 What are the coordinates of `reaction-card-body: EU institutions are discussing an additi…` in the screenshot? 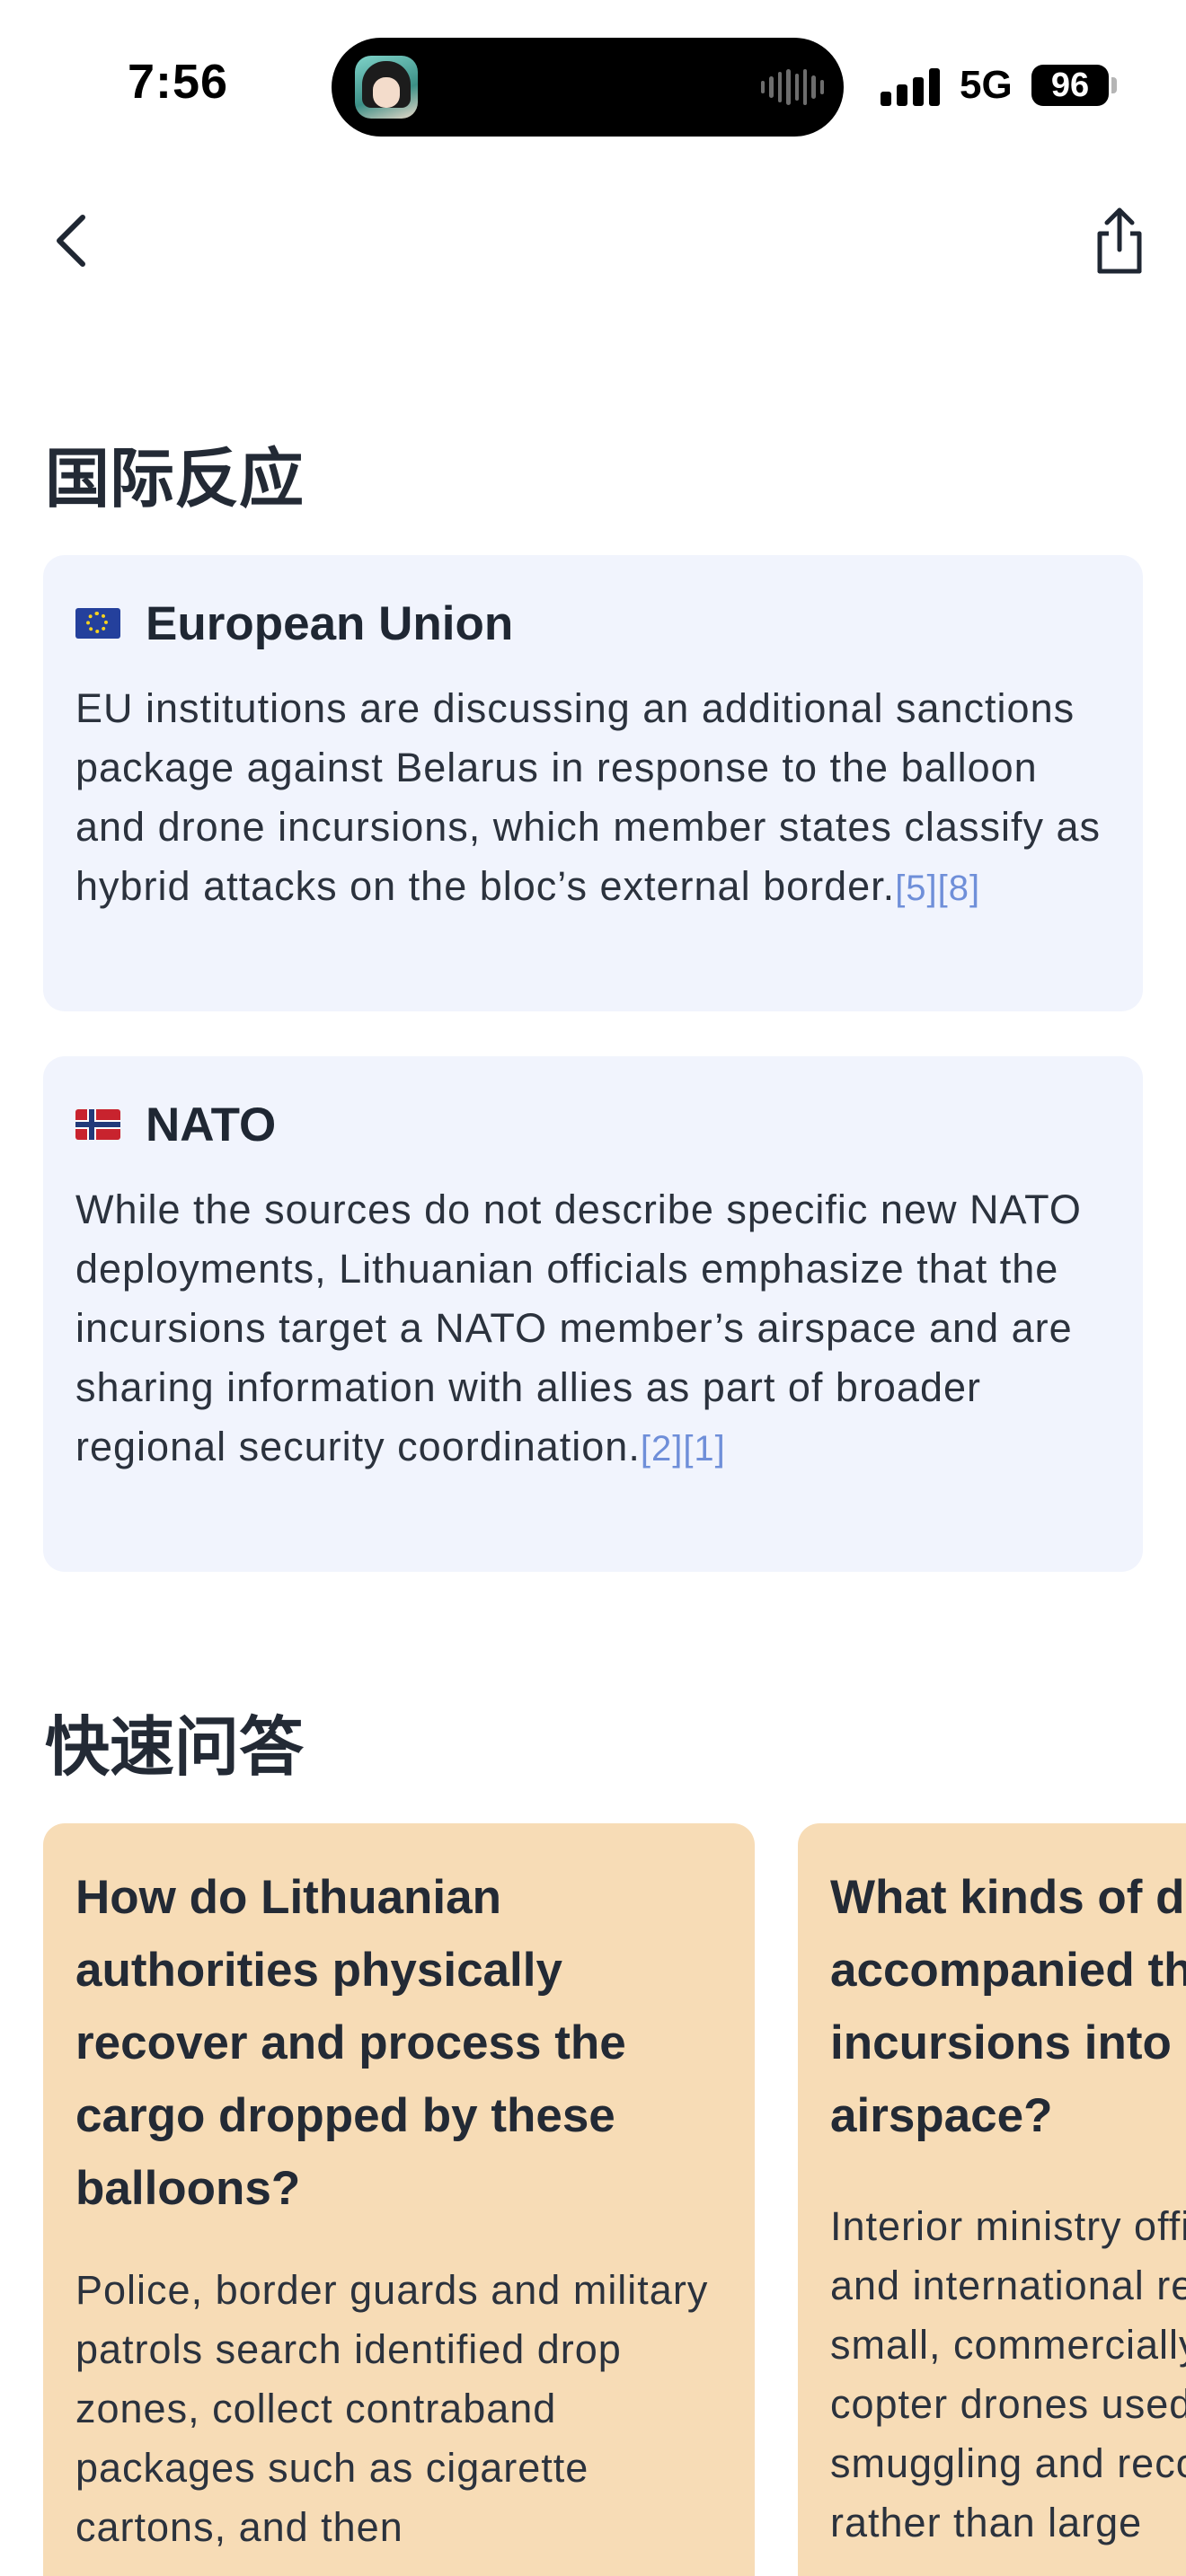 It's located at (593, 798).